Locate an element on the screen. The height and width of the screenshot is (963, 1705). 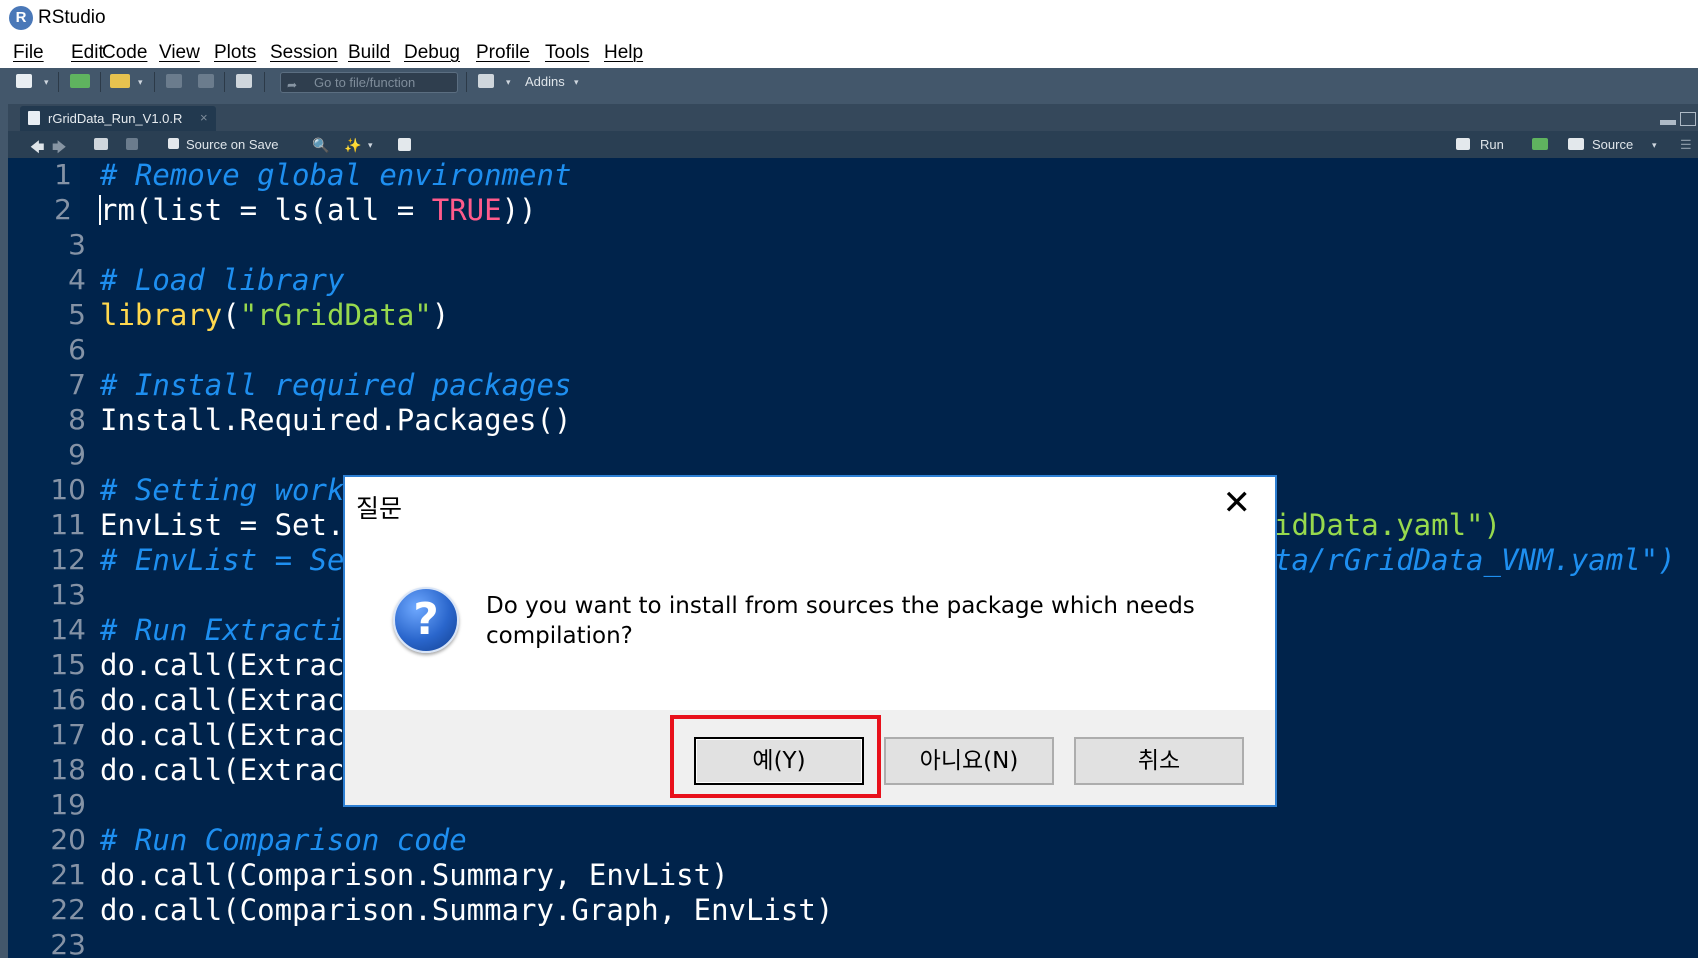
minimize-pane-icon is located at coordinates (1668, 122).